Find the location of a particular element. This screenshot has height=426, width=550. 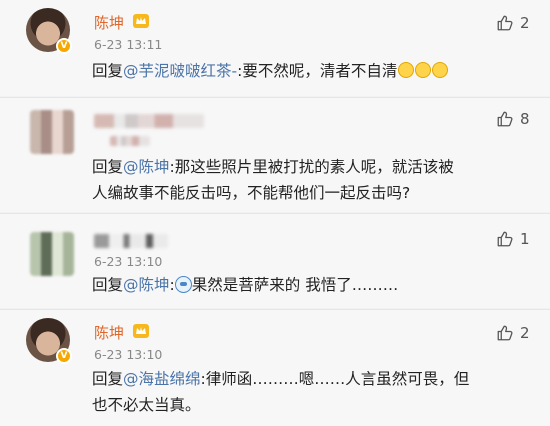

like-button: 8 is located at coordinates (513, 119).